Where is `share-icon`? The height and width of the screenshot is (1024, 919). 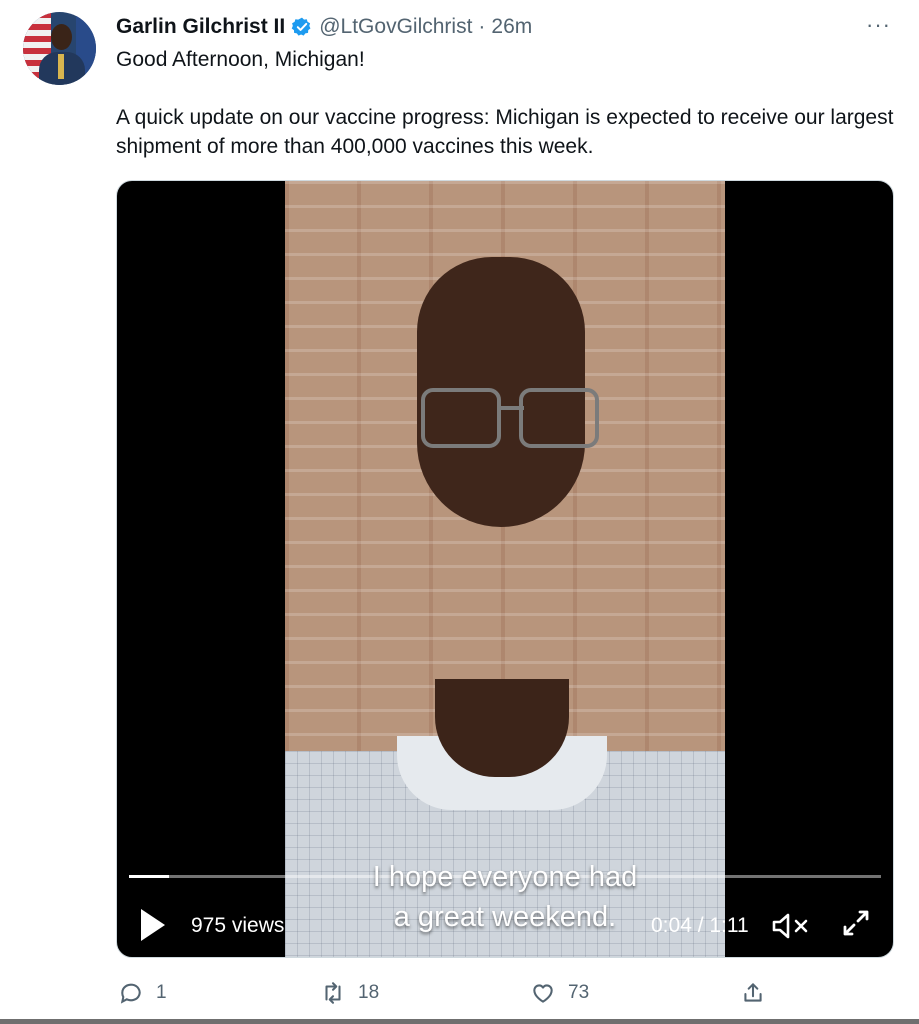
share-icon is located at coordinates (753, 992).